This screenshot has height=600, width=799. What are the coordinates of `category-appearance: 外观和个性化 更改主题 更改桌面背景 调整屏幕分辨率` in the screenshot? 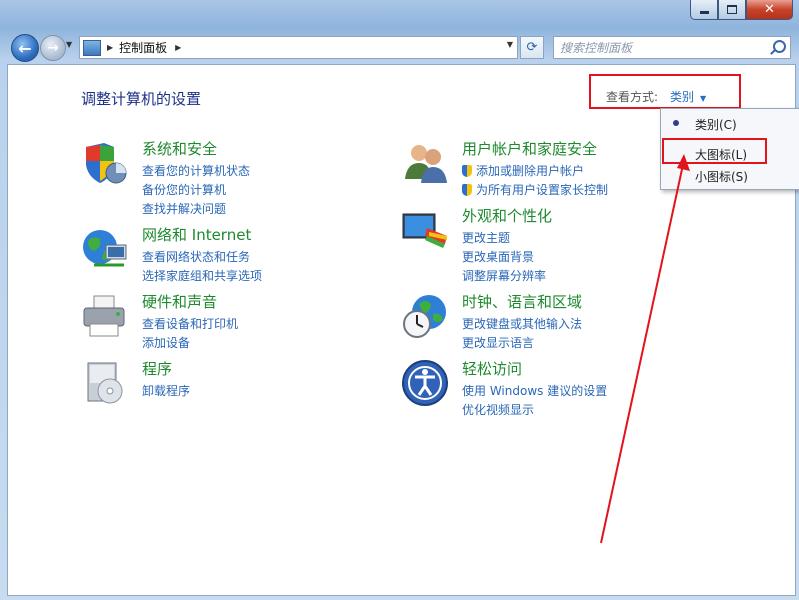 It's located at (507, 245).